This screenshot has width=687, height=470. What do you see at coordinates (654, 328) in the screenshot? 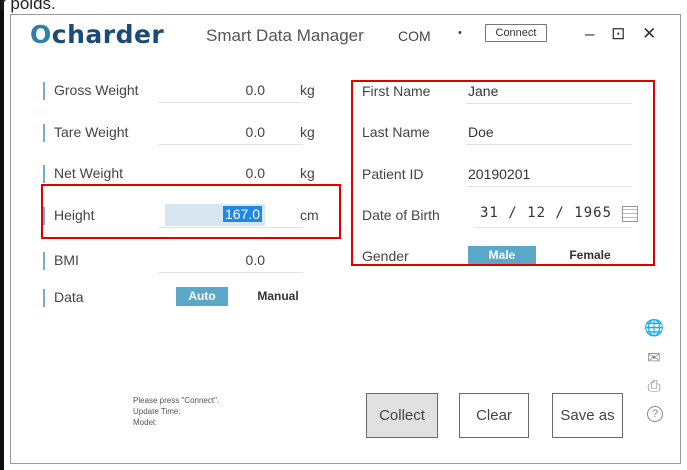
I see `globe-icon: 🌐` at bounding box center [654, 328].